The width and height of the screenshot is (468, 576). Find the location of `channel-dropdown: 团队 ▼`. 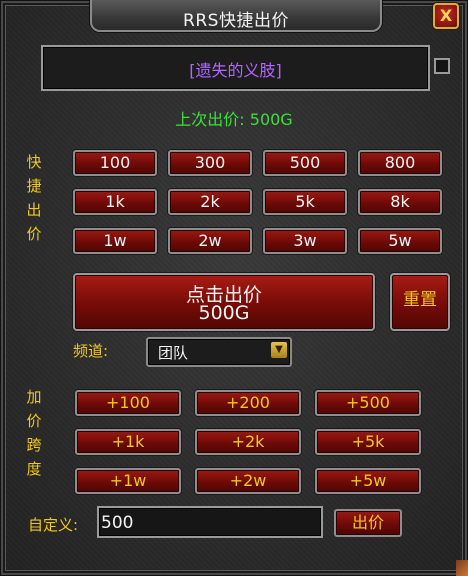

channel-dropdown: 团队 ▼ is located at coordinates (219, 352).